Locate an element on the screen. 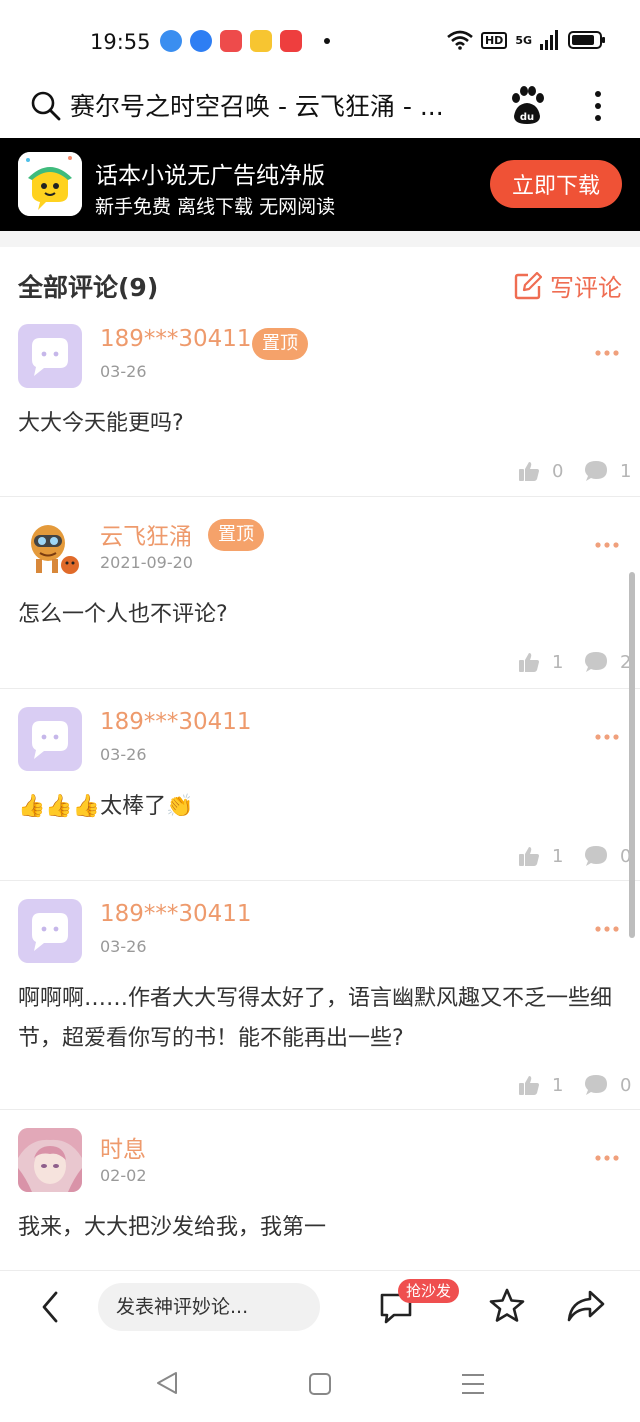 The image size is (640, 1422). nav-home-icon is located at coordinates (320, 1384).